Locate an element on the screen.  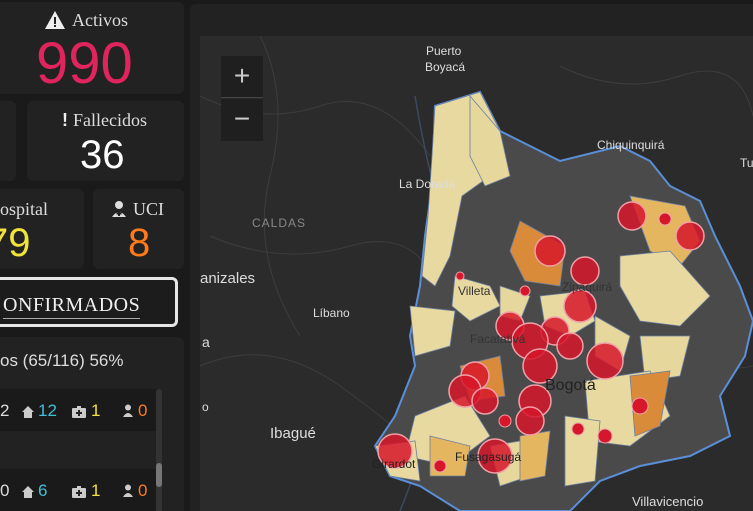
fallecidos-value: 36 is located at coordinates (102, 155).